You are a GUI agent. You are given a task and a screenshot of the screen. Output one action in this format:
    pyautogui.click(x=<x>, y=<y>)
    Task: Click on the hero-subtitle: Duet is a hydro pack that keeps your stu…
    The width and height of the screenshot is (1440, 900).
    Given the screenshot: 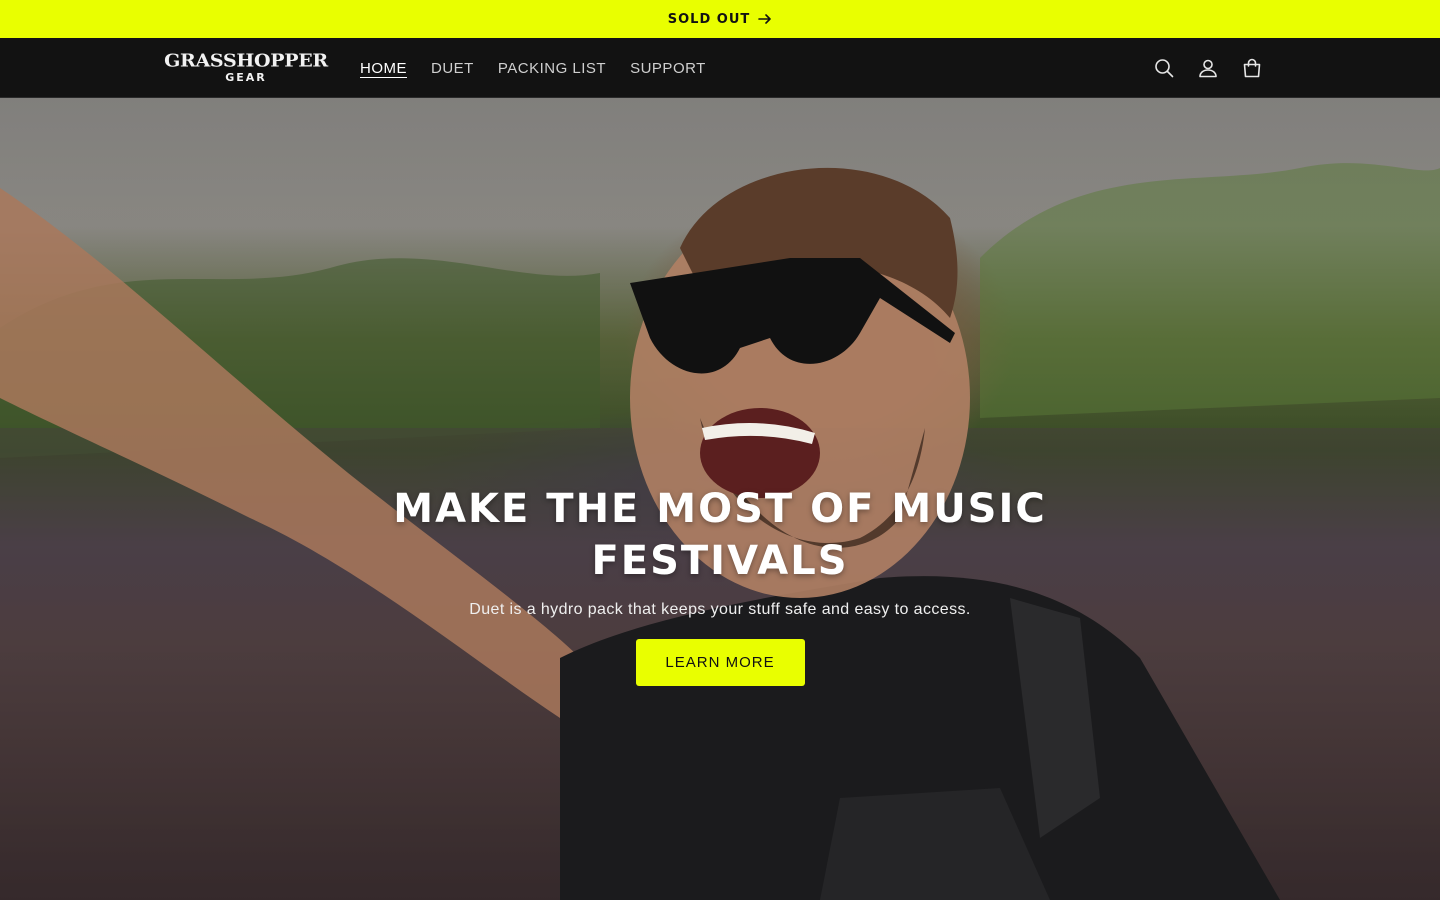 What is the action you would take?
    pyautogui.click(x=720, y=609)
    